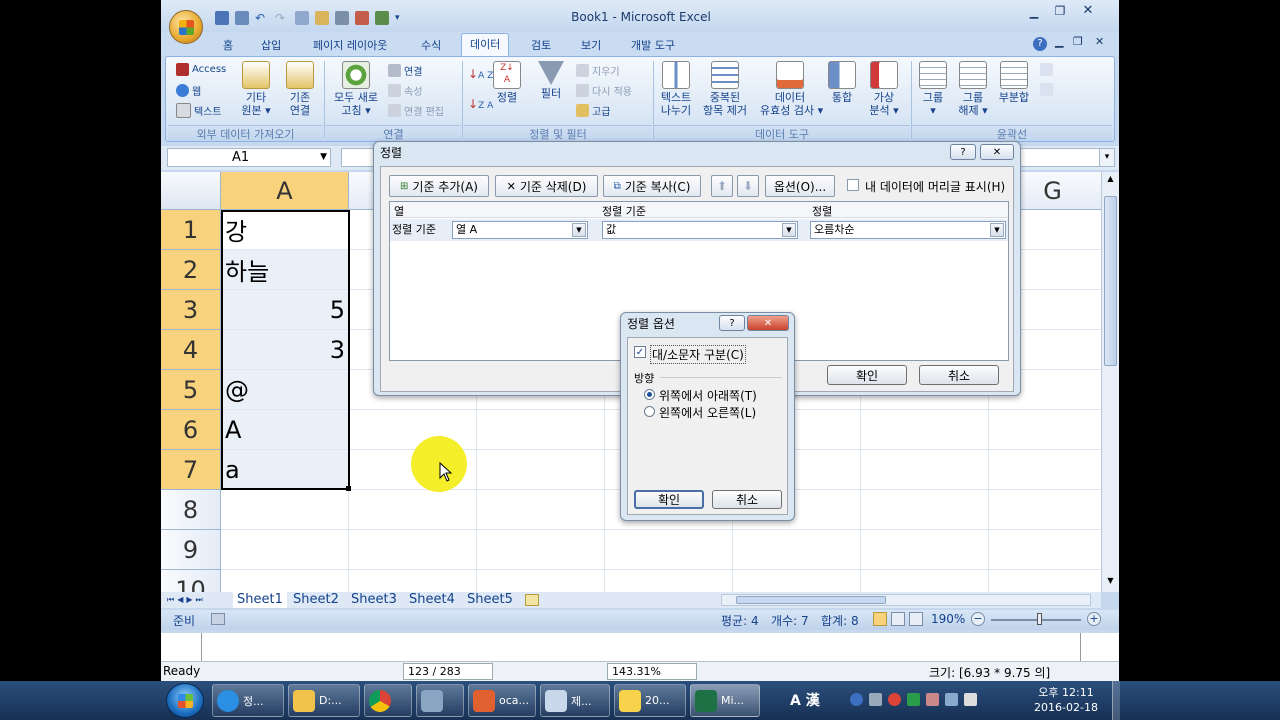  Describe the element at coordinates (186, 600) in the screenshot. I see `sheet-nav-icon: ⏮◀▶⏭` at that location.